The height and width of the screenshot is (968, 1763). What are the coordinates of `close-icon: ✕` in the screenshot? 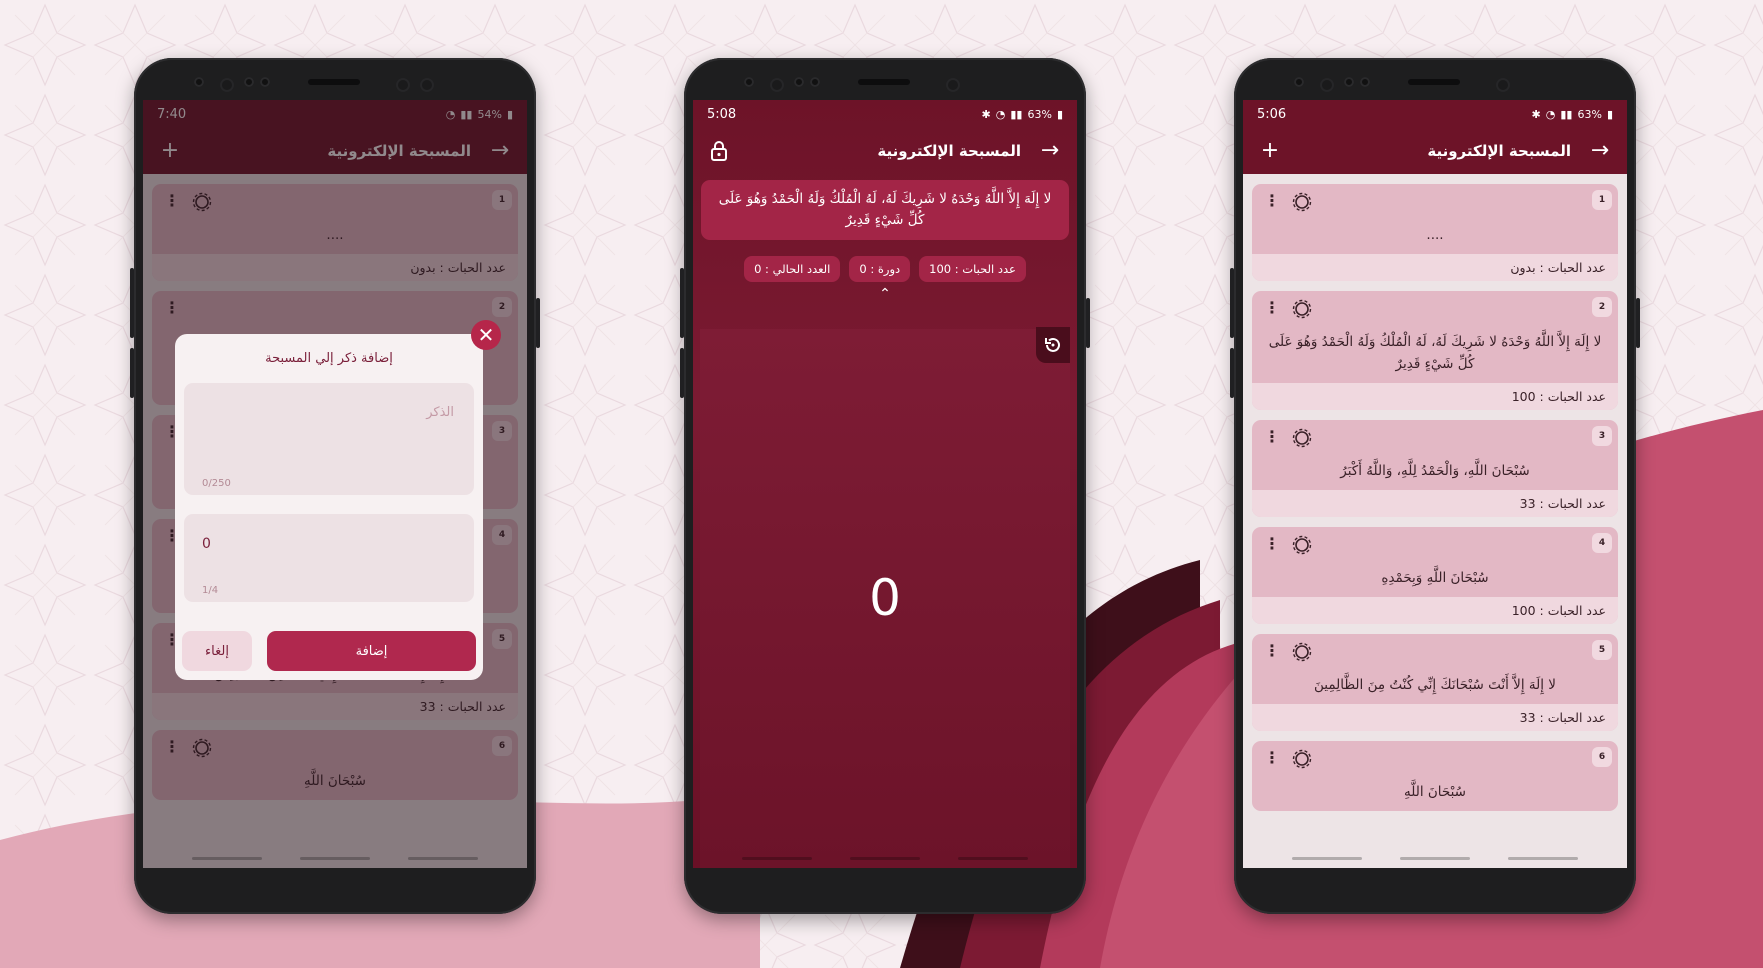 It's located at (486, 335).